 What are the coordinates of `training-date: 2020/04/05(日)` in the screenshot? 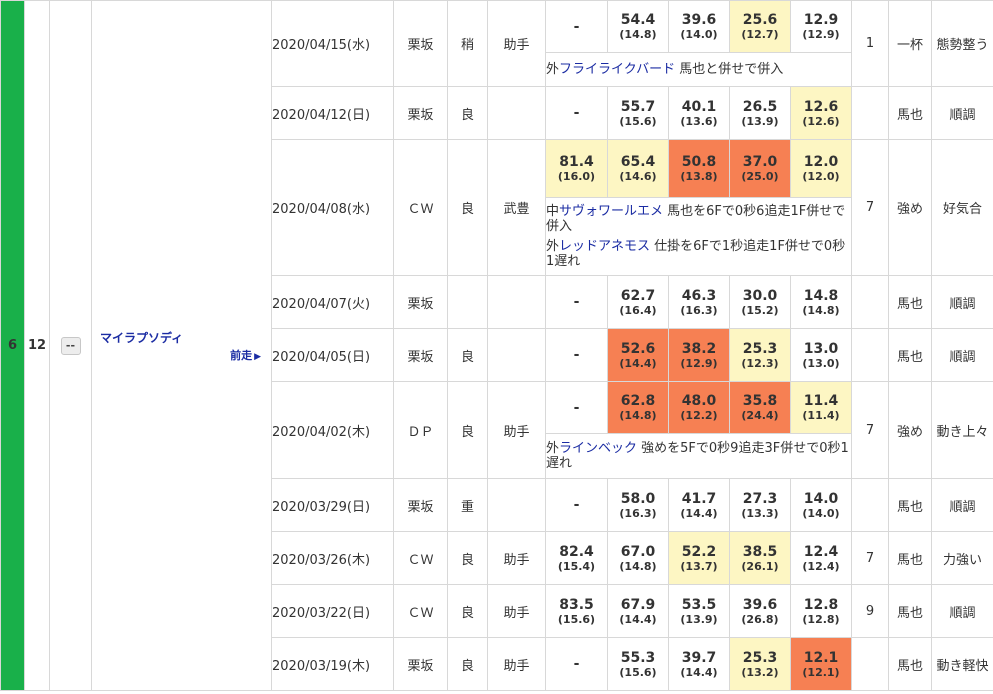 It's located at (332, 355).